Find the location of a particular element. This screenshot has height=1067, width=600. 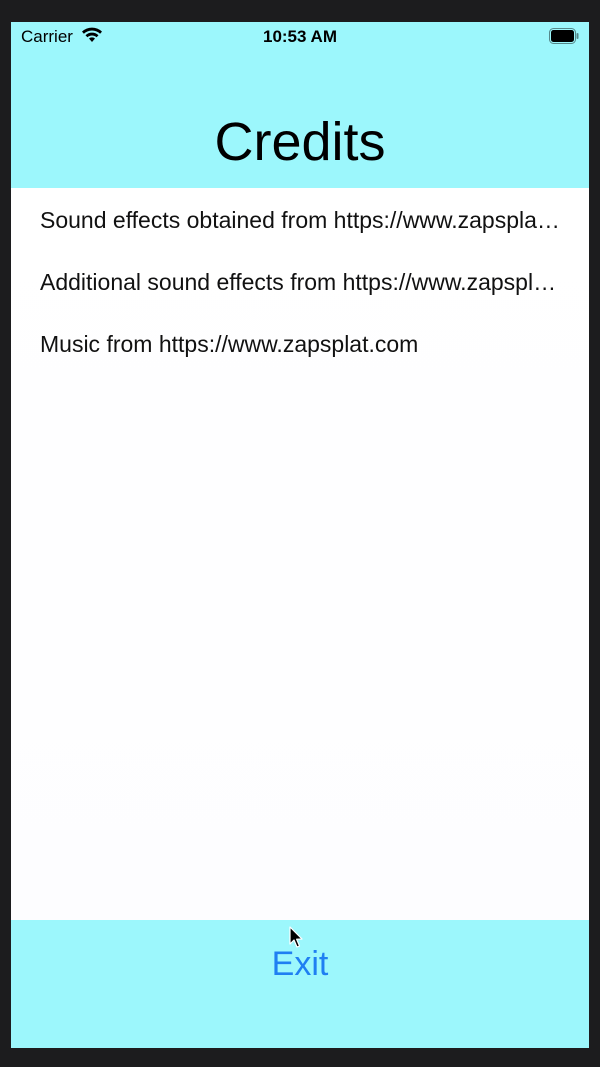

mouse-pointer-icon is located at coordinates (296, 937).